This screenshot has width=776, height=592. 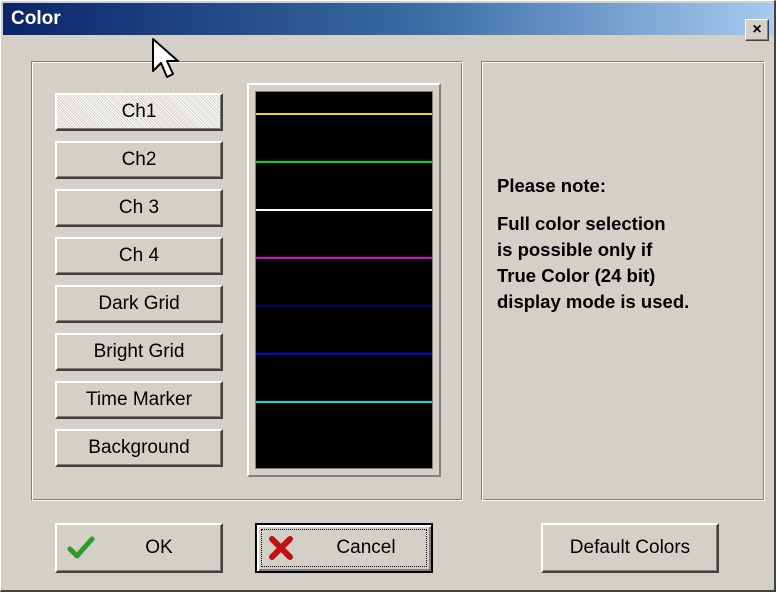 I want to click on ch3-trace, so click(x=344, y=210).